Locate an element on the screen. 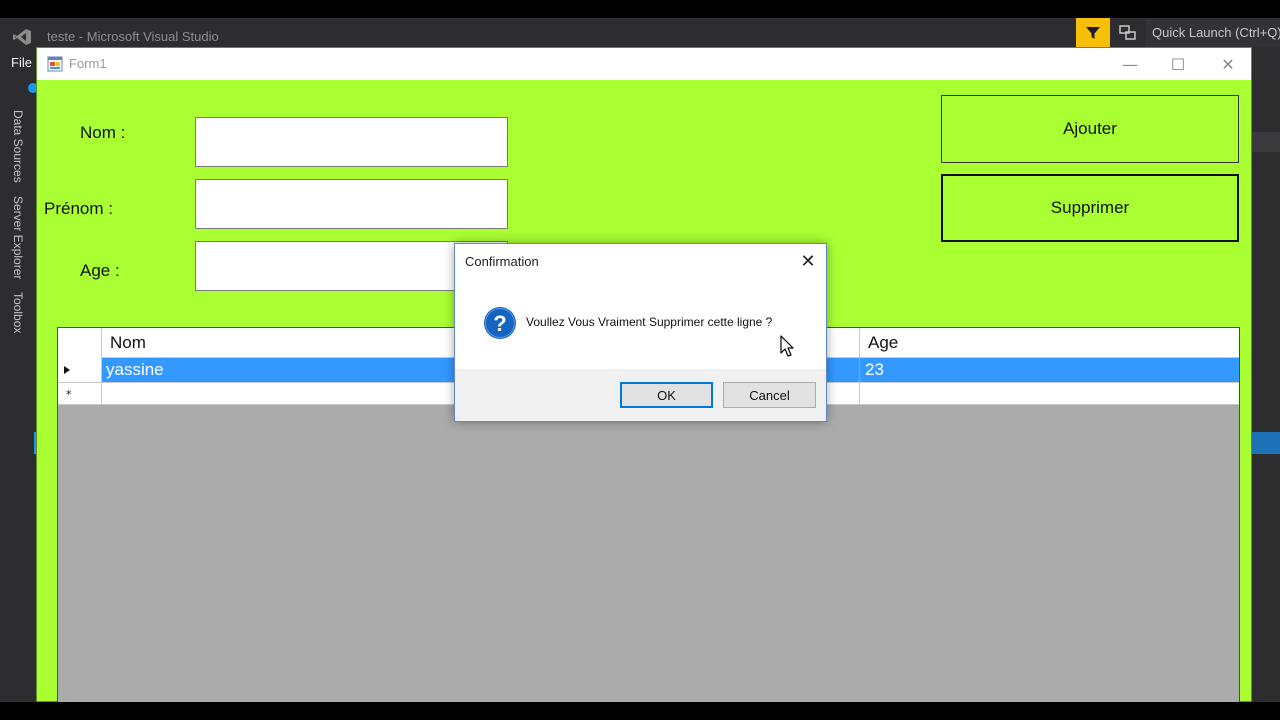 The height and width of the screenshot is (720, 1280). vs-right-panel-highlight is located at coordinates (1266, 443).